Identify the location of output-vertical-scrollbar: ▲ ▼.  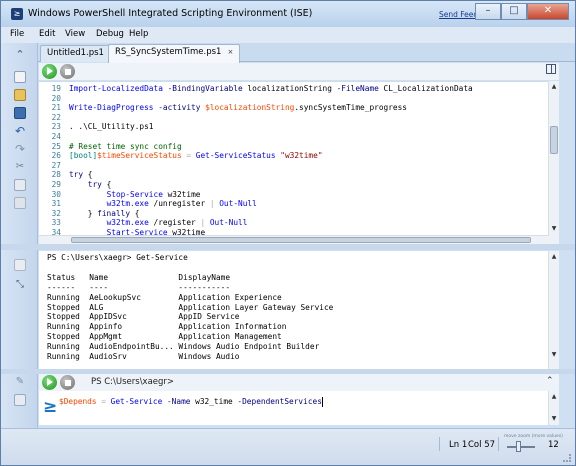
(553, 310).